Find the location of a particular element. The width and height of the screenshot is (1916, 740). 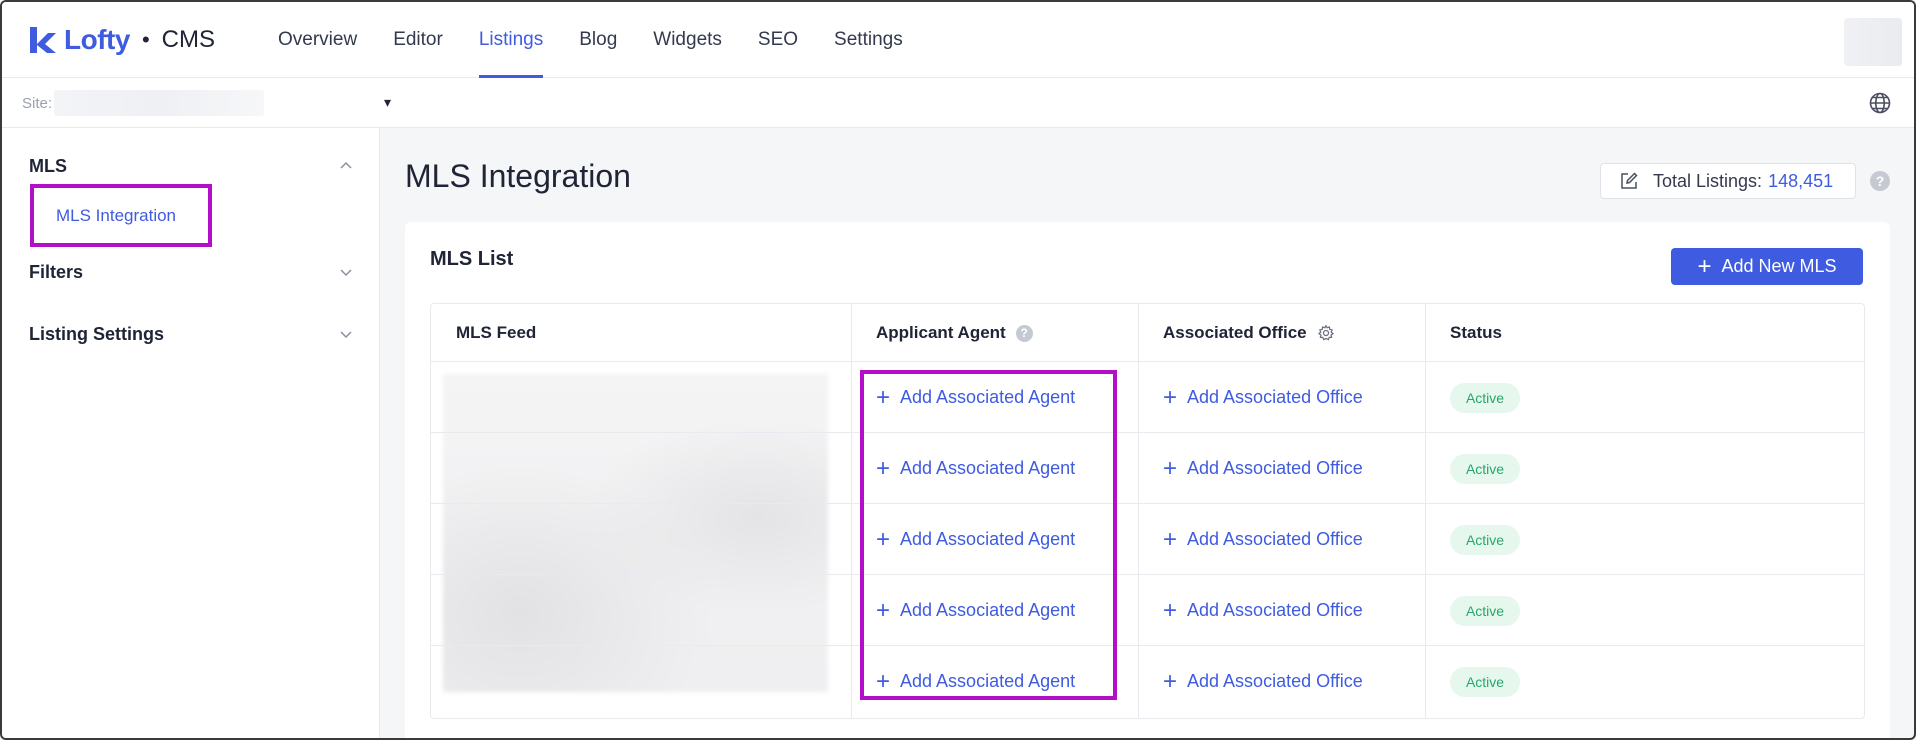

column-header-status: Status is located at coordinates (1476, 332).